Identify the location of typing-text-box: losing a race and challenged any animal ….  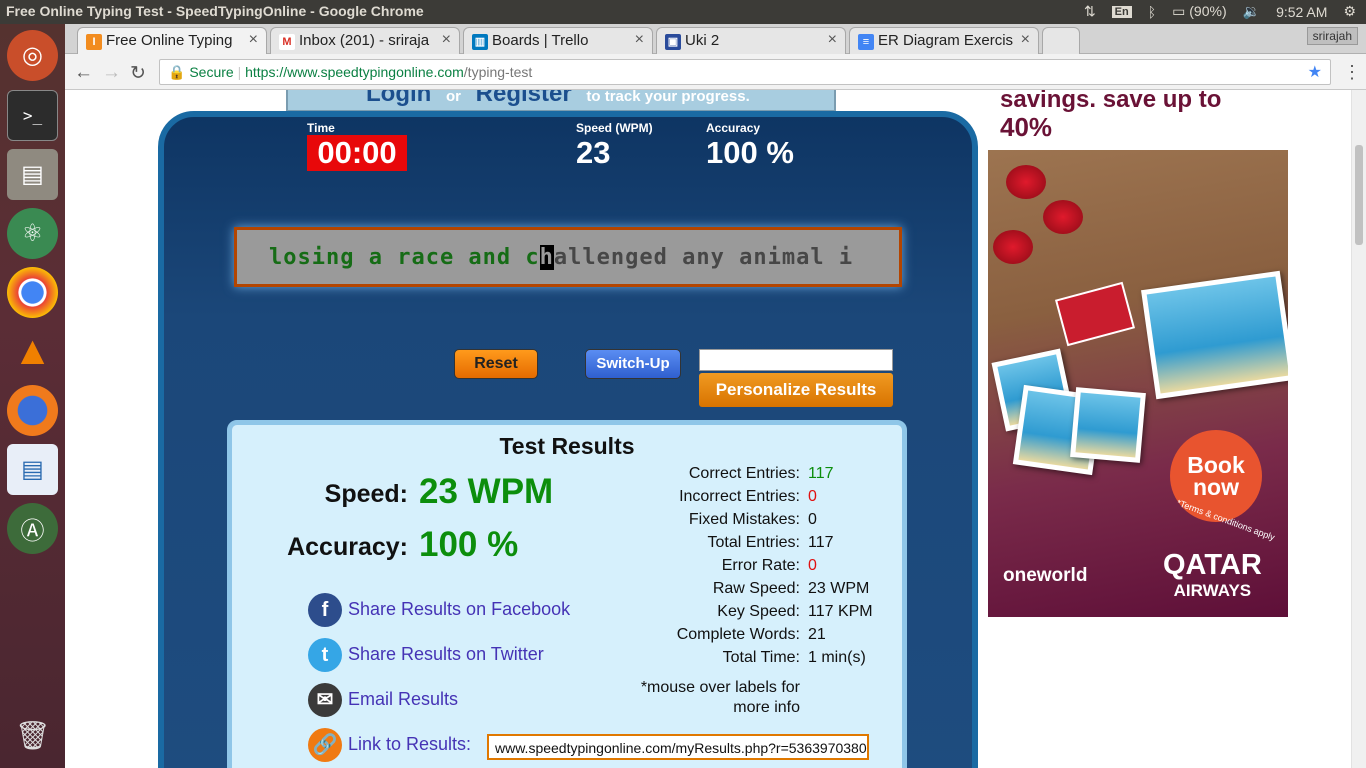
(568, 257).